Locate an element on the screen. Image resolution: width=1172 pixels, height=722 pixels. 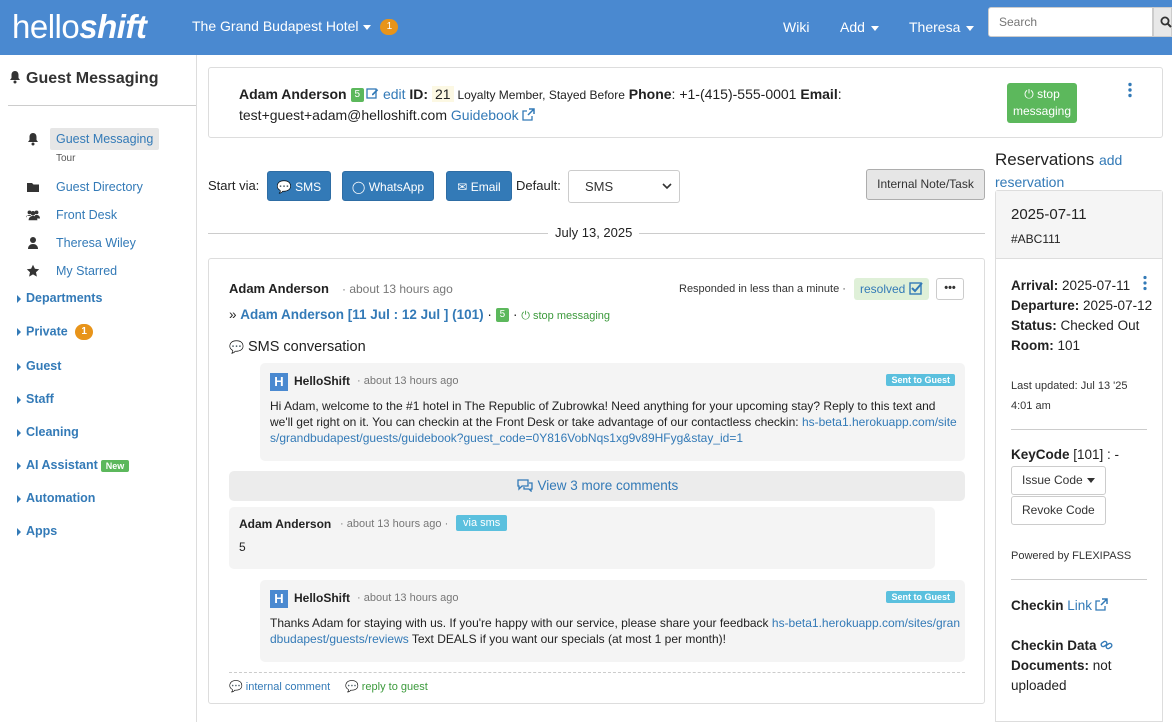
kebab-menu-icon is located at coordinates (1130, 90).